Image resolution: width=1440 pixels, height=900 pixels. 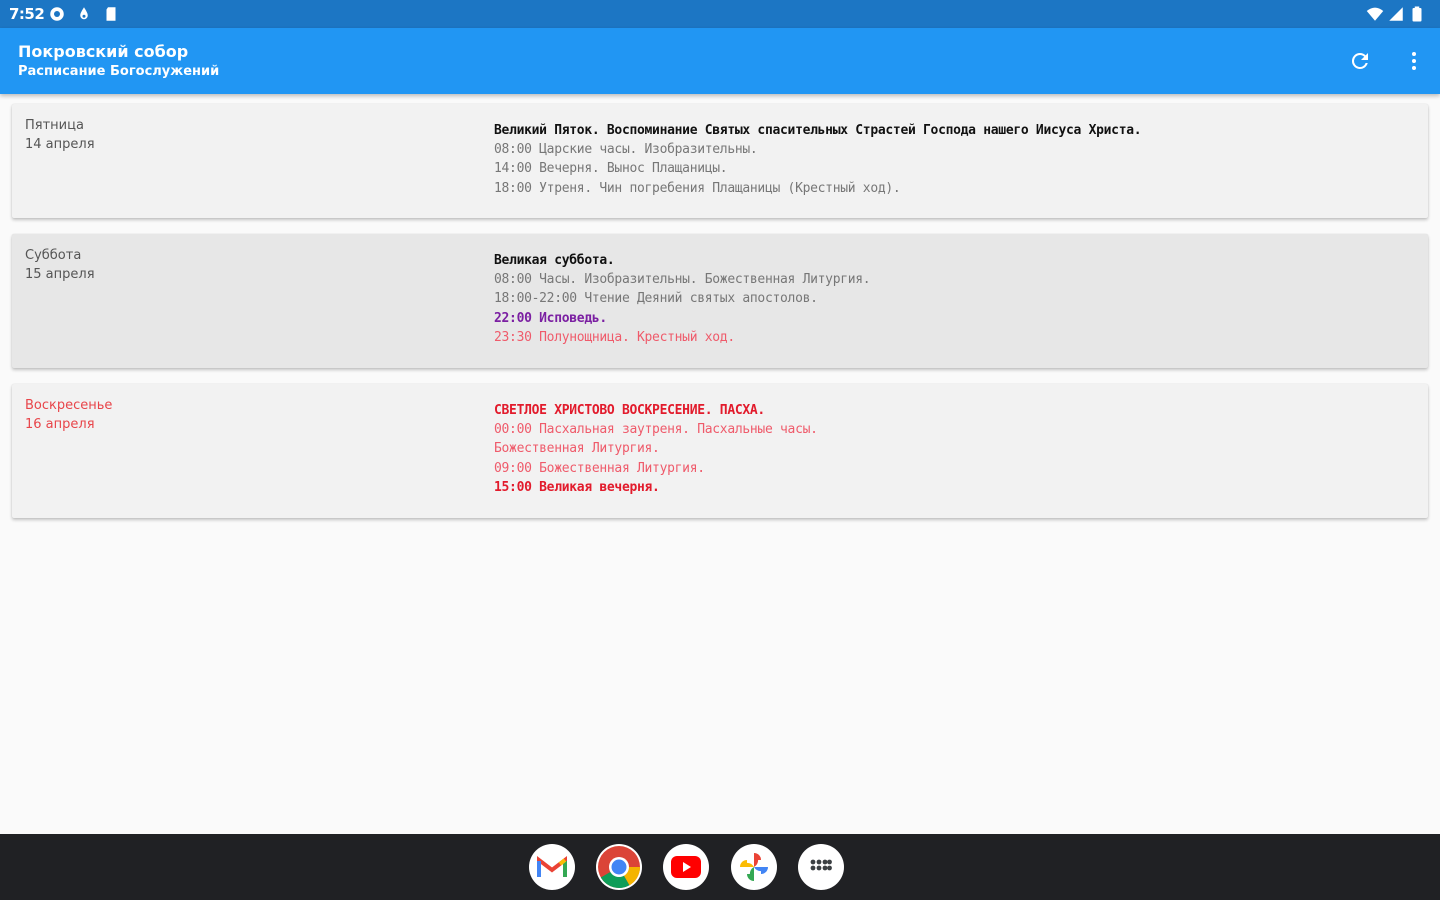 I want to click on refresh-button, so click(x=1360, y=61).